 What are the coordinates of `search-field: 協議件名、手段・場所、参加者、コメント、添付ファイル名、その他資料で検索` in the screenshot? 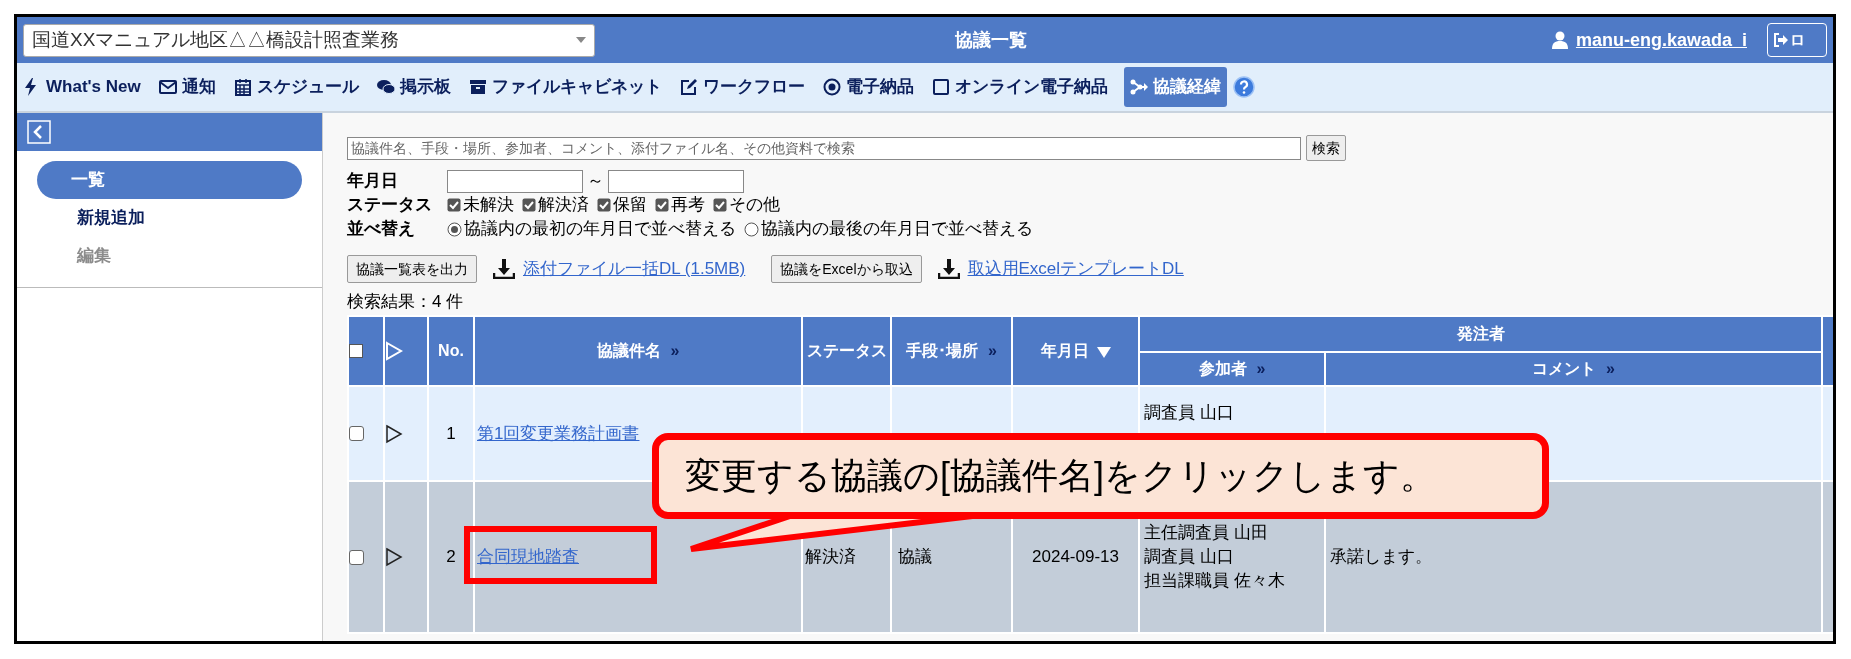 It's located at (824, 148).